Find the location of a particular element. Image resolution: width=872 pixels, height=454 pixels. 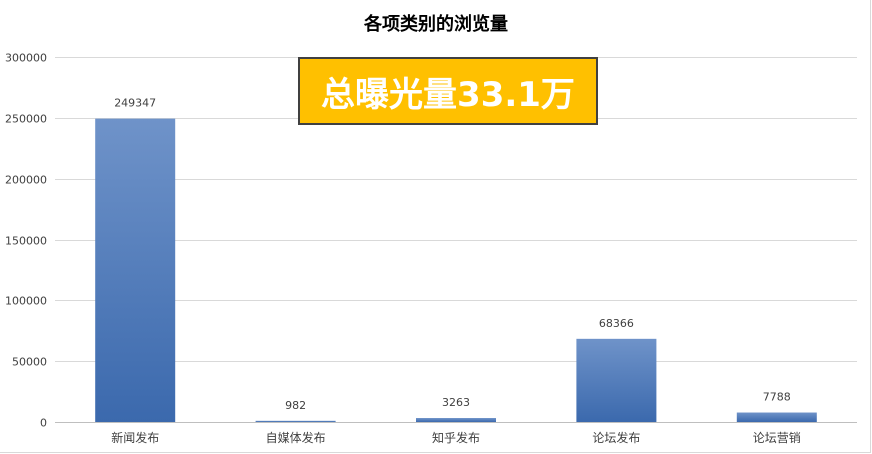

total-exposure-callout: 总曝光量33.1万 is located at coordinates (448, 91).